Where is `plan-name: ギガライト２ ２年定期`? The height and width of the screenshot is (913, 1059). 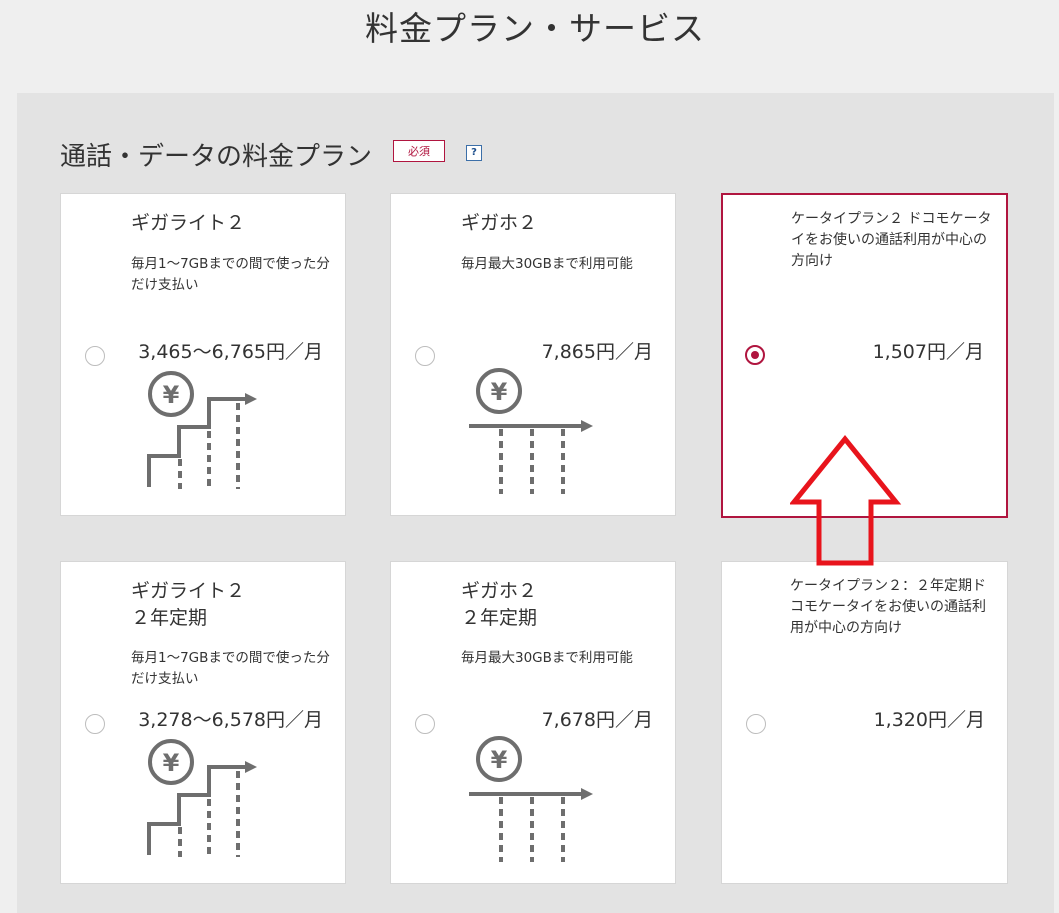
plan-name: ギガライト２ ２年定期 is located at coordinates (188, 604).